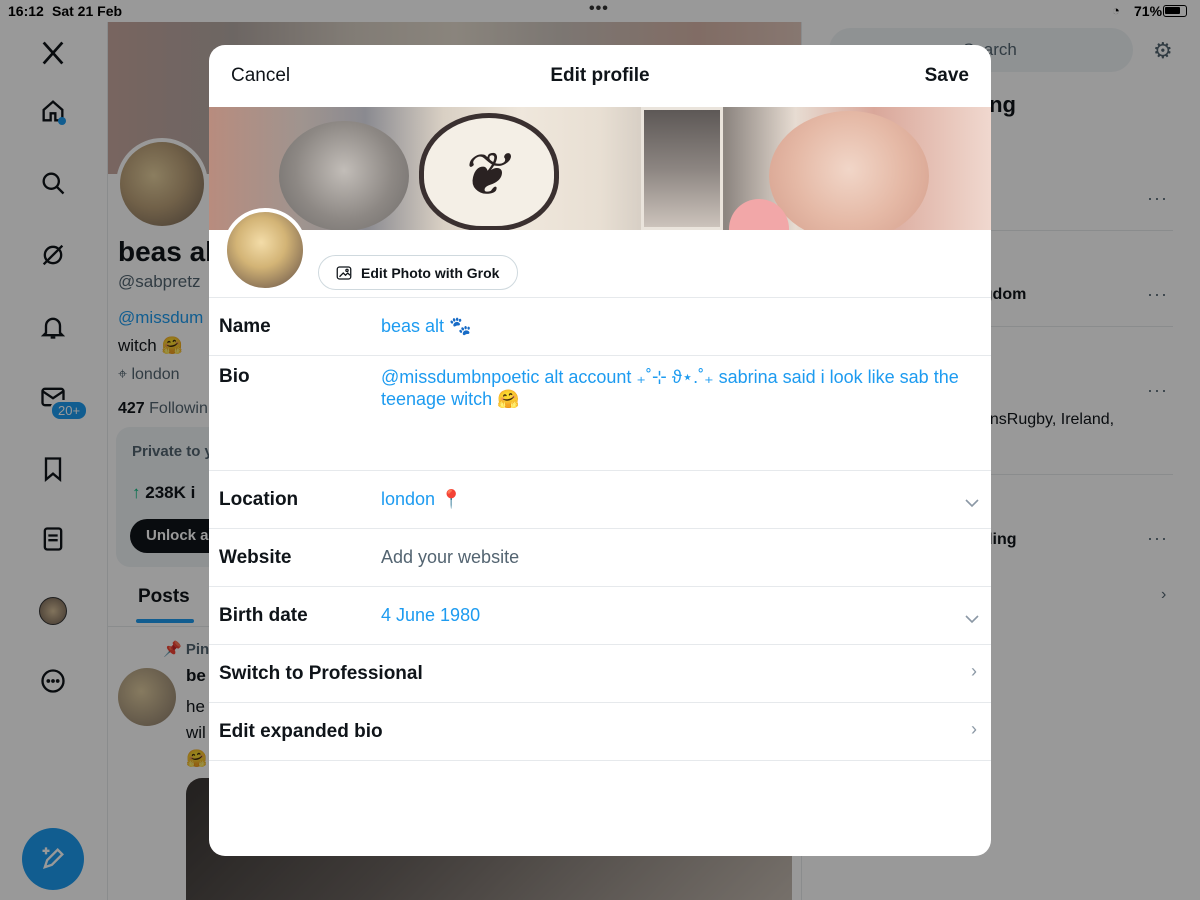 This screenshot has height=900, width=1200. What do you see at coordinates (321, 673) in the screenshot?
I see `switch-professional-label: Switch to Professional` at bounding box center [321, 673].